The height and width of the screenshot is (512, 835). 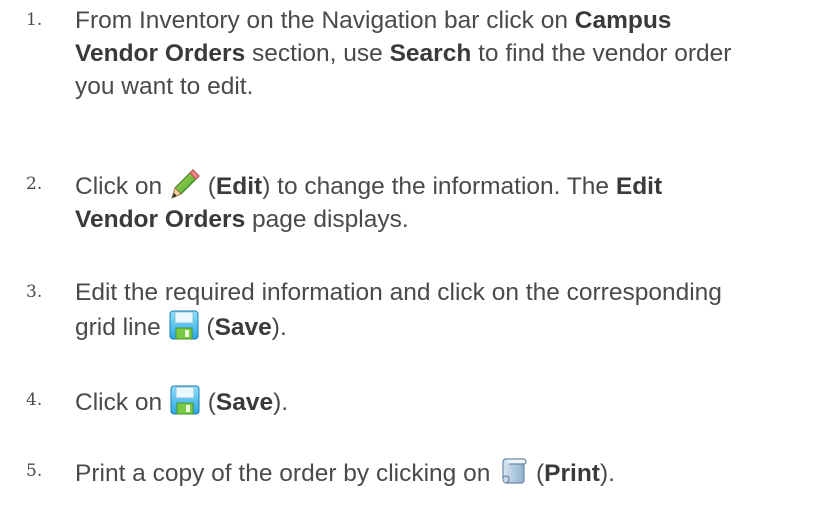 I want to click on step-line: you want to edit., so click(x=452, y=86).